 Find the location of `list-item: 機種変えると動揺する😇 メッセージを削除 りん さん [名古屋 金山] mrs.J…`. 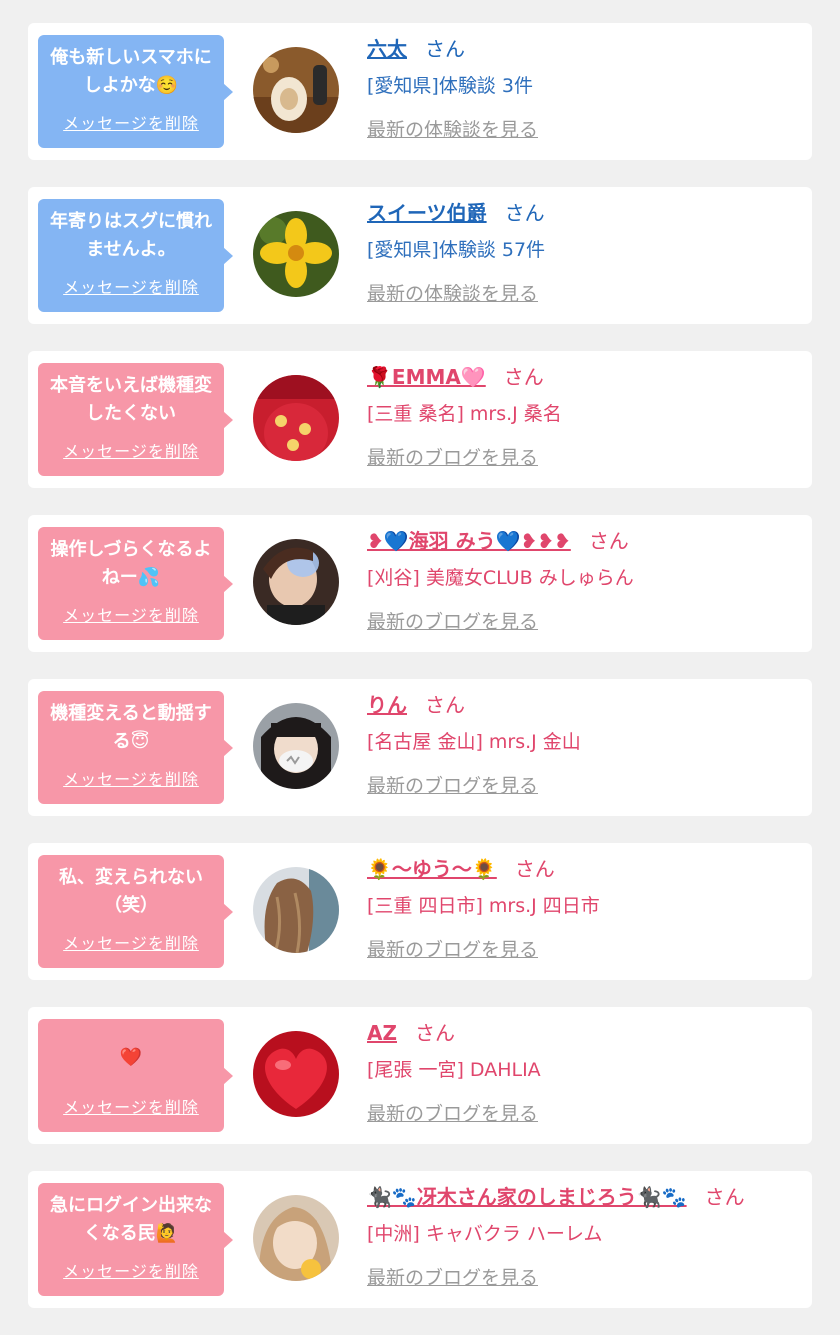

list-item: 機種変えると動揺する😇 メッセージを削除 りん さん [名古屋 金山] mrs.J… is located at coordinates (420, 747).